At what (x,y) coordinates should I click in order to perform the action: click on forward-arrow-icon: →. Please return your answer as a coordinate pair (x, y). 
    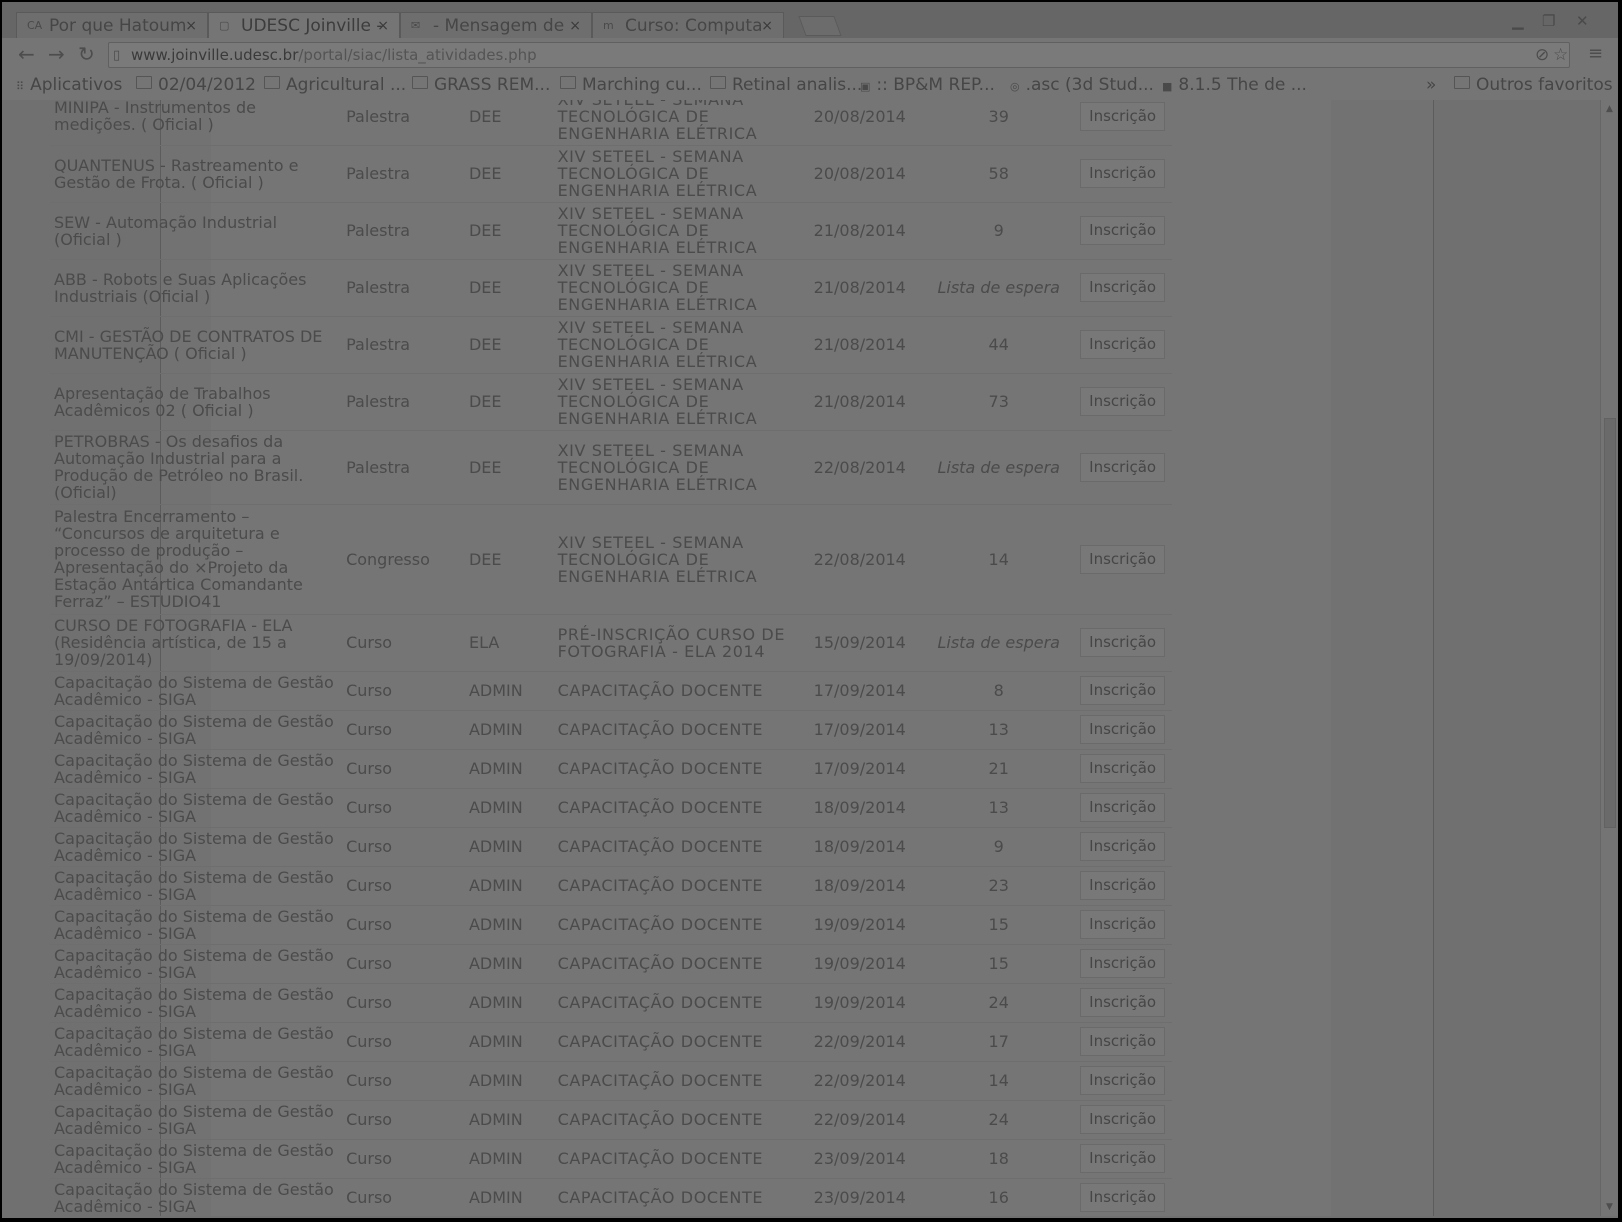
    Looking at the image, I should click on (56, 54).